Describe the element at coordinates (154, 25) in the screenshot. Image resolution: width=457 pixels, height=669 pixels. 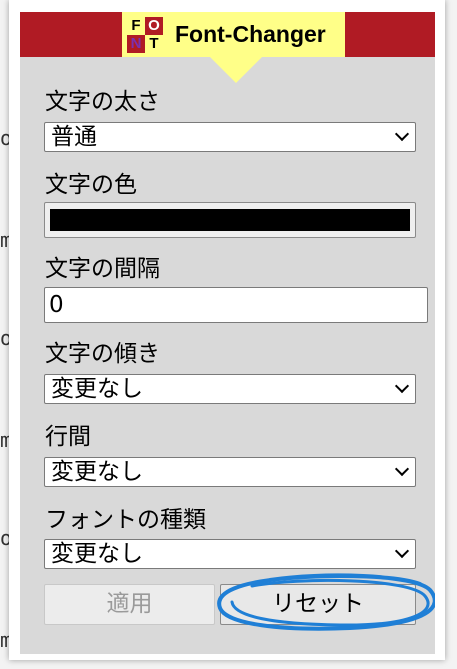
I see `logo-letter: O` at that location.